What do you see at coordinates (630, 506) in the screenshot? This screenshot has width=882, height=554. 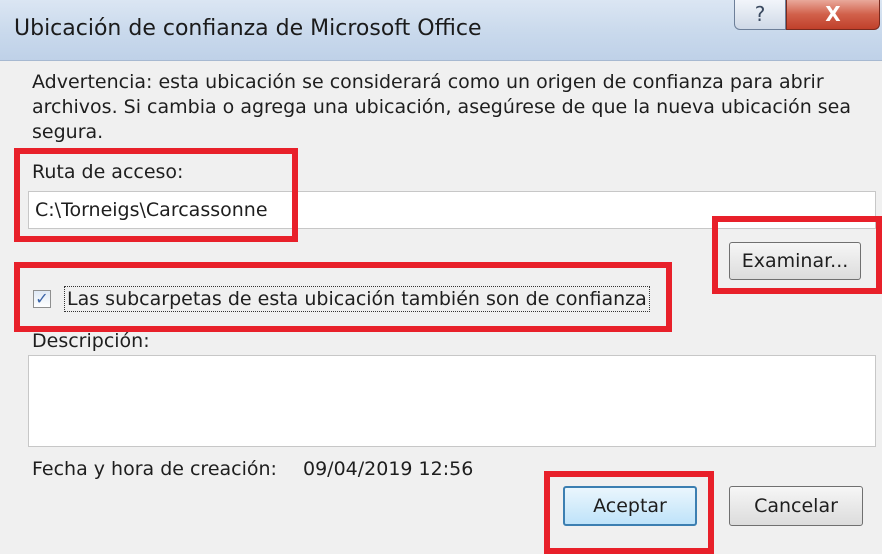 I see `ok-button: Aceptar` at bounding box center [630, 506].